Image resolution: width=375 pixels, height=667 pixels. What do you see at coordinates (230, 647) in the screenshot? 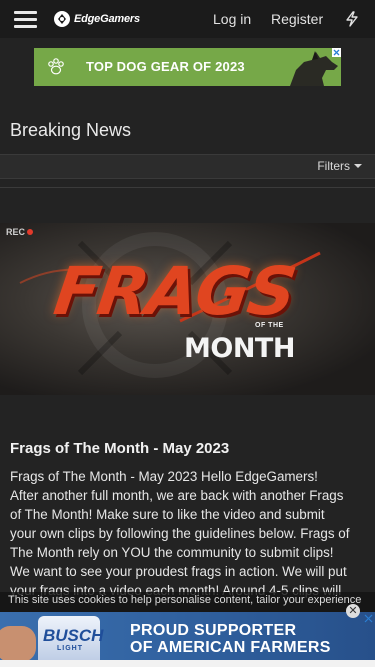
I see `ad-line-2: OF AMERICAN FARMERS` at bounding box center [230, 647].